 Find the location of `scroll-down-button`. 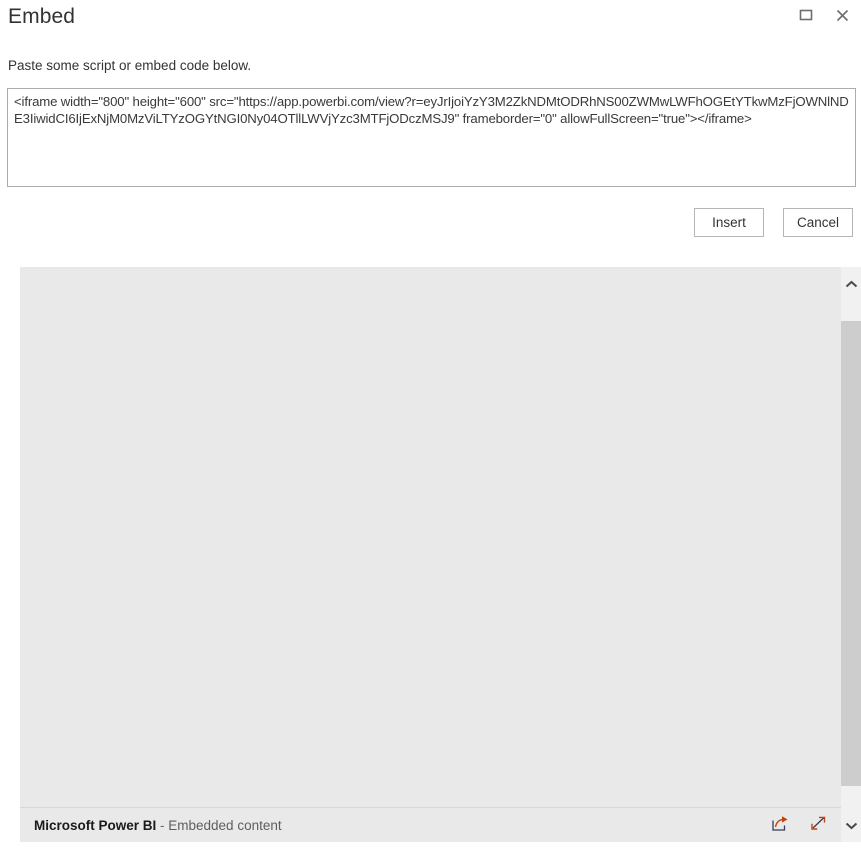

scroll-down-button is located at coordinates (851, 825).